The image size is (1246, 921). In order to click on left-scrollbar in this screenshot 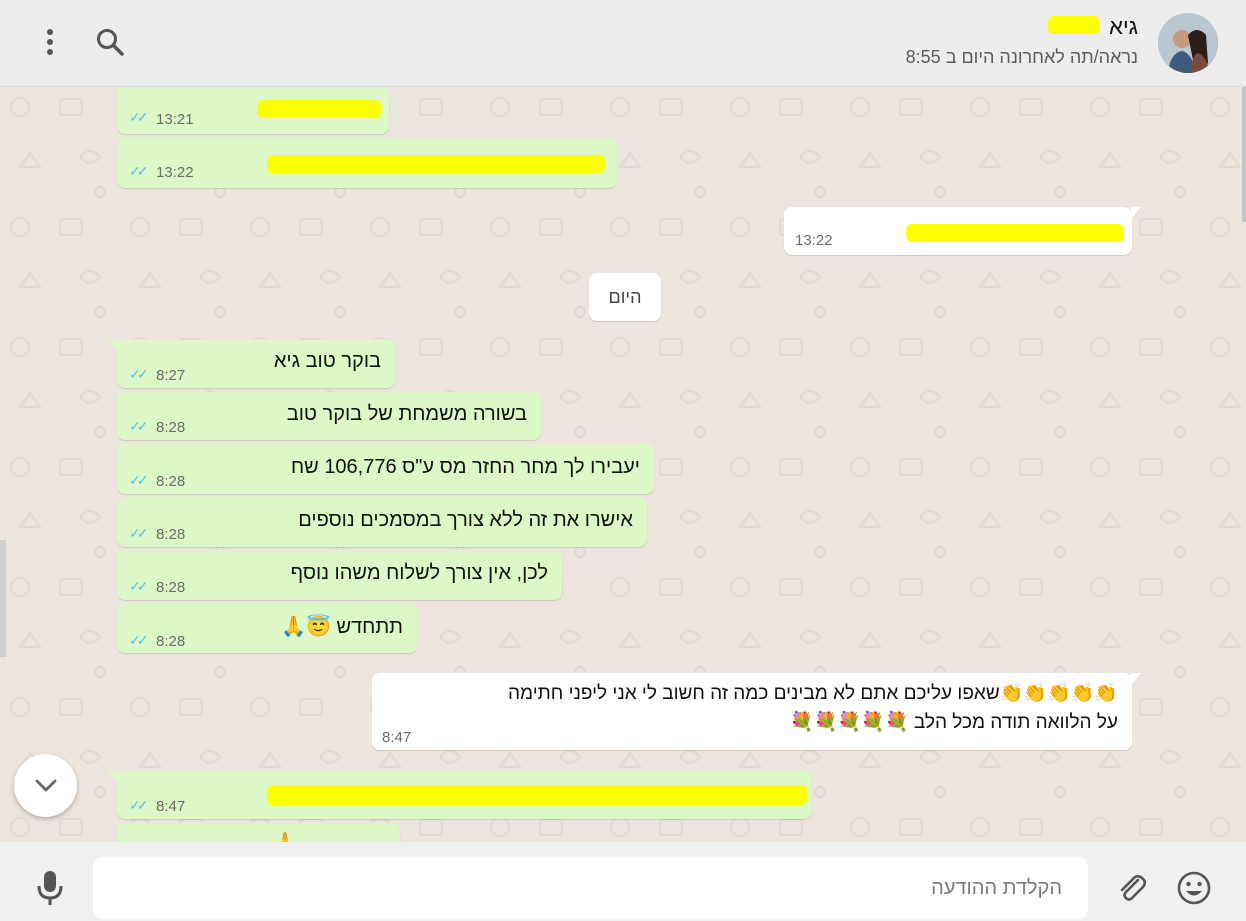, I will do `click(3, 598)`.